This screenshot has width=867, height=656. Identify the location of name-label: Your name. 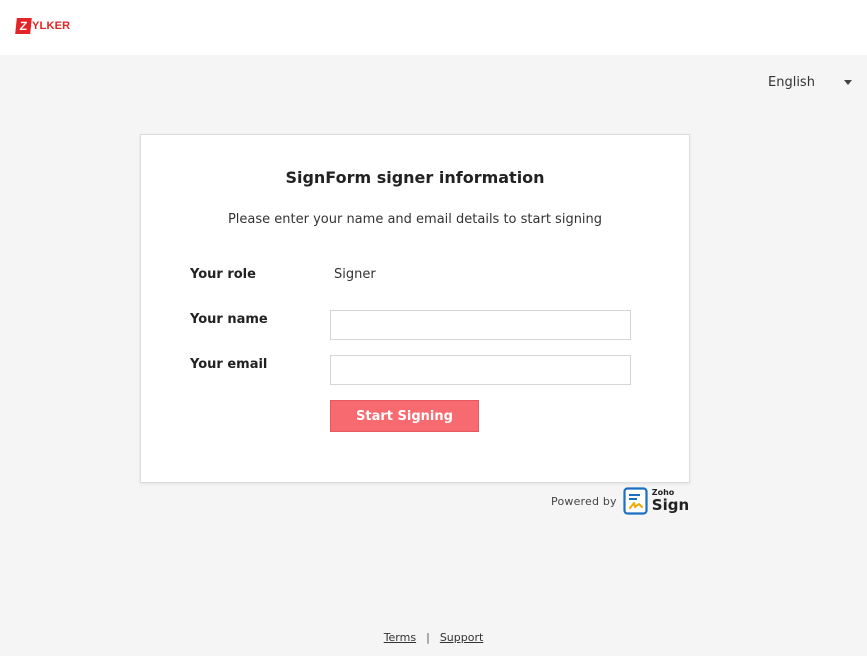
(229, 319).